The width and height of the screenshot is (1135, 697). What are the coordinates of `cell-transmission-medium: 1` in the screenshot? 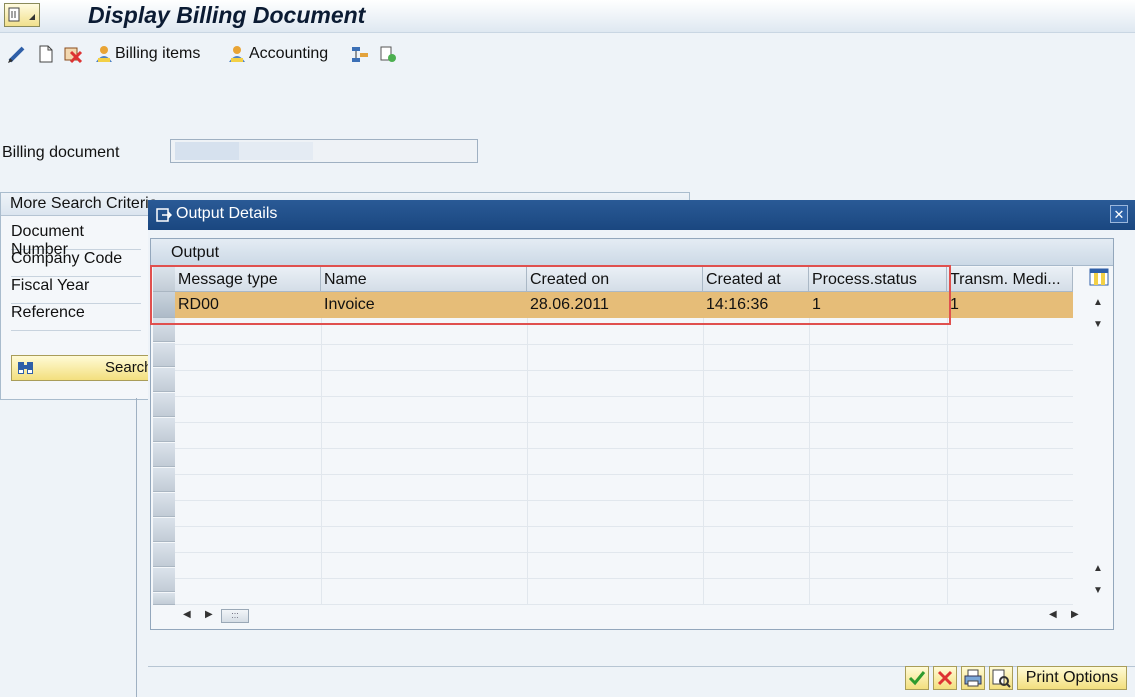 It's located at (954, 304).